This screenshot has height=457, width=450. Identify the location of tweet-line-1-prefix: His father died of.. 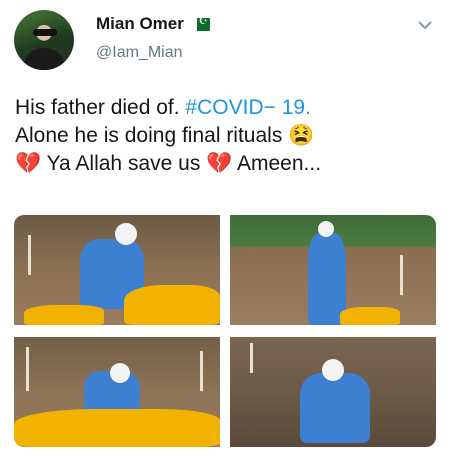
(100, 107).